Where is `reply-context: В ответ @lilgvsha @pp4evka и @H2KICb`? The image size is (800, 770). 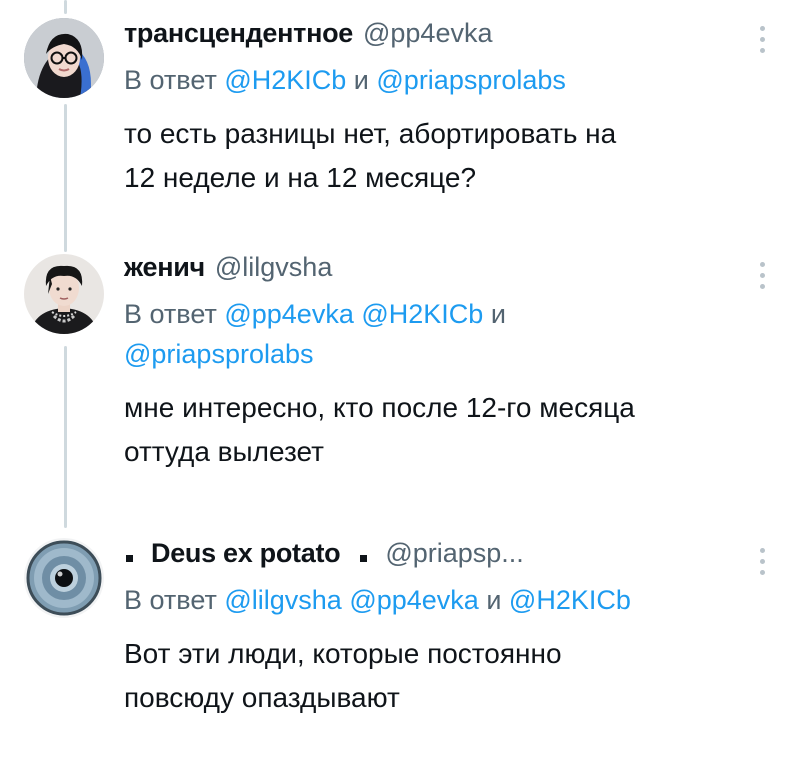
reply-context: В ответ @lilgvsha @pp4evka и @H2KICb is located at coordinates (442, 600).